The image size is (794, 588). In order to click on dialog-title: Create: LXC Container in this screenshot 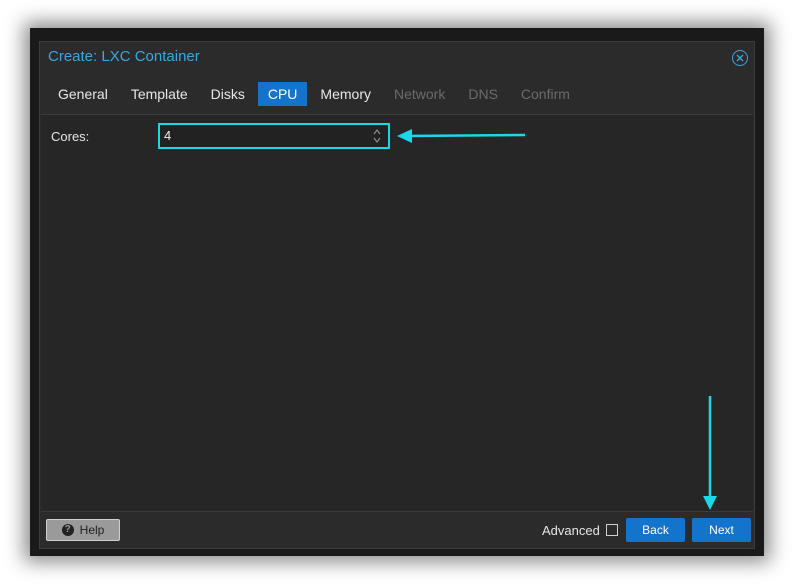, I will do `click(124, 56)`.